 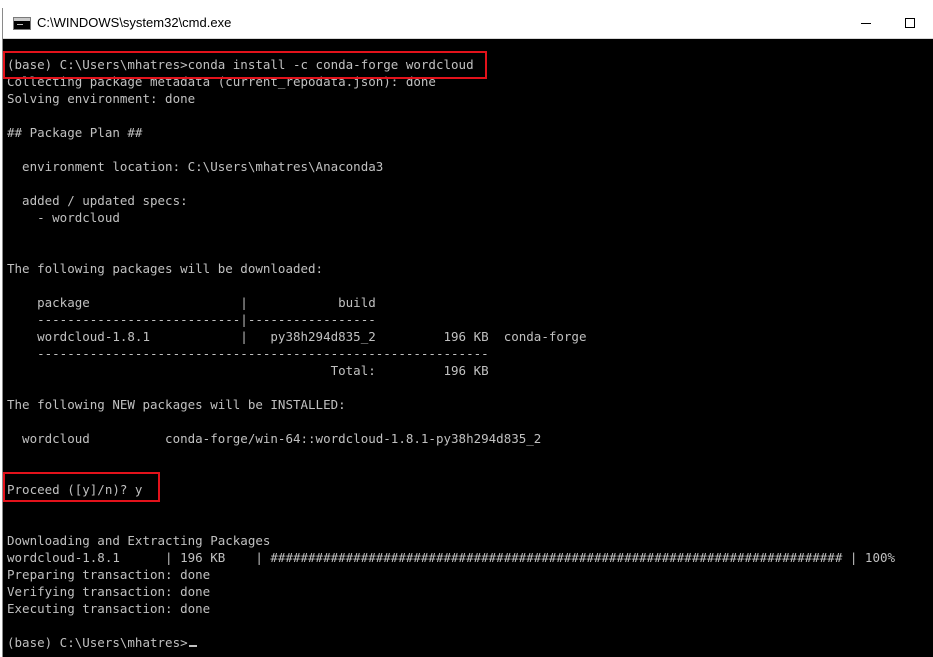 I want to click on console-line: ## Package Plan ##, so click(x=75, y=132).